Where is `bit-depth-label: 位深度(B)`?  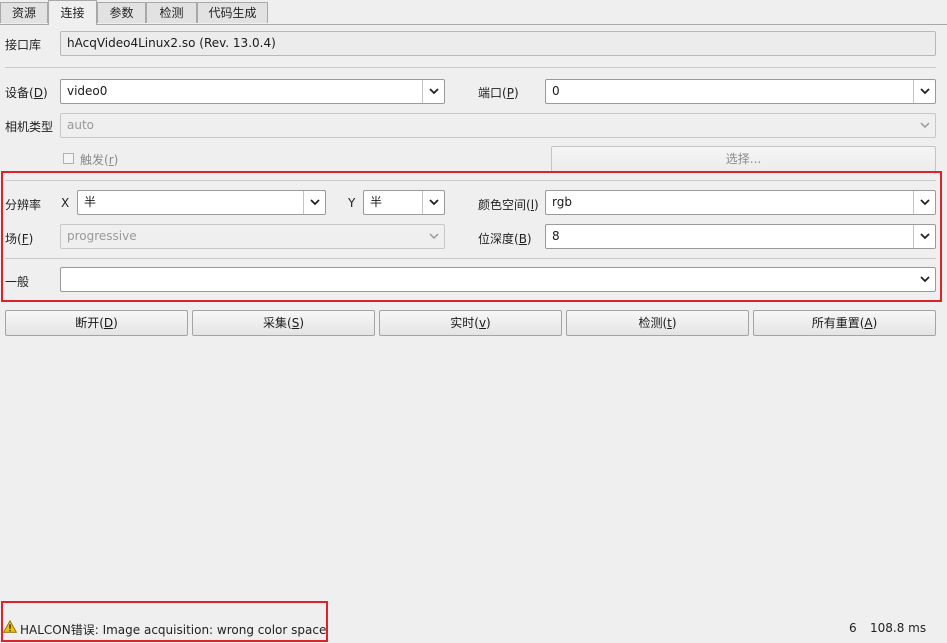 bit-depth-label: 位深度(B) is located at coordinates (505, 239).